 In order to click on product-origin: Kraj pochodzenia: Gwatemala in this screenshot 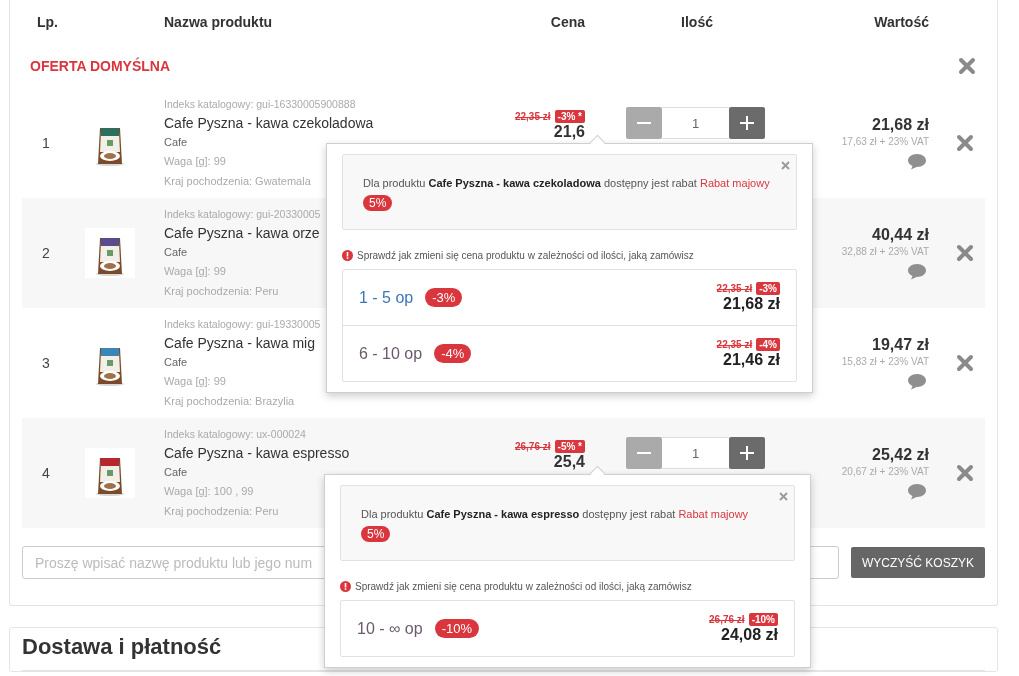, I will do `click(237, 181)`.